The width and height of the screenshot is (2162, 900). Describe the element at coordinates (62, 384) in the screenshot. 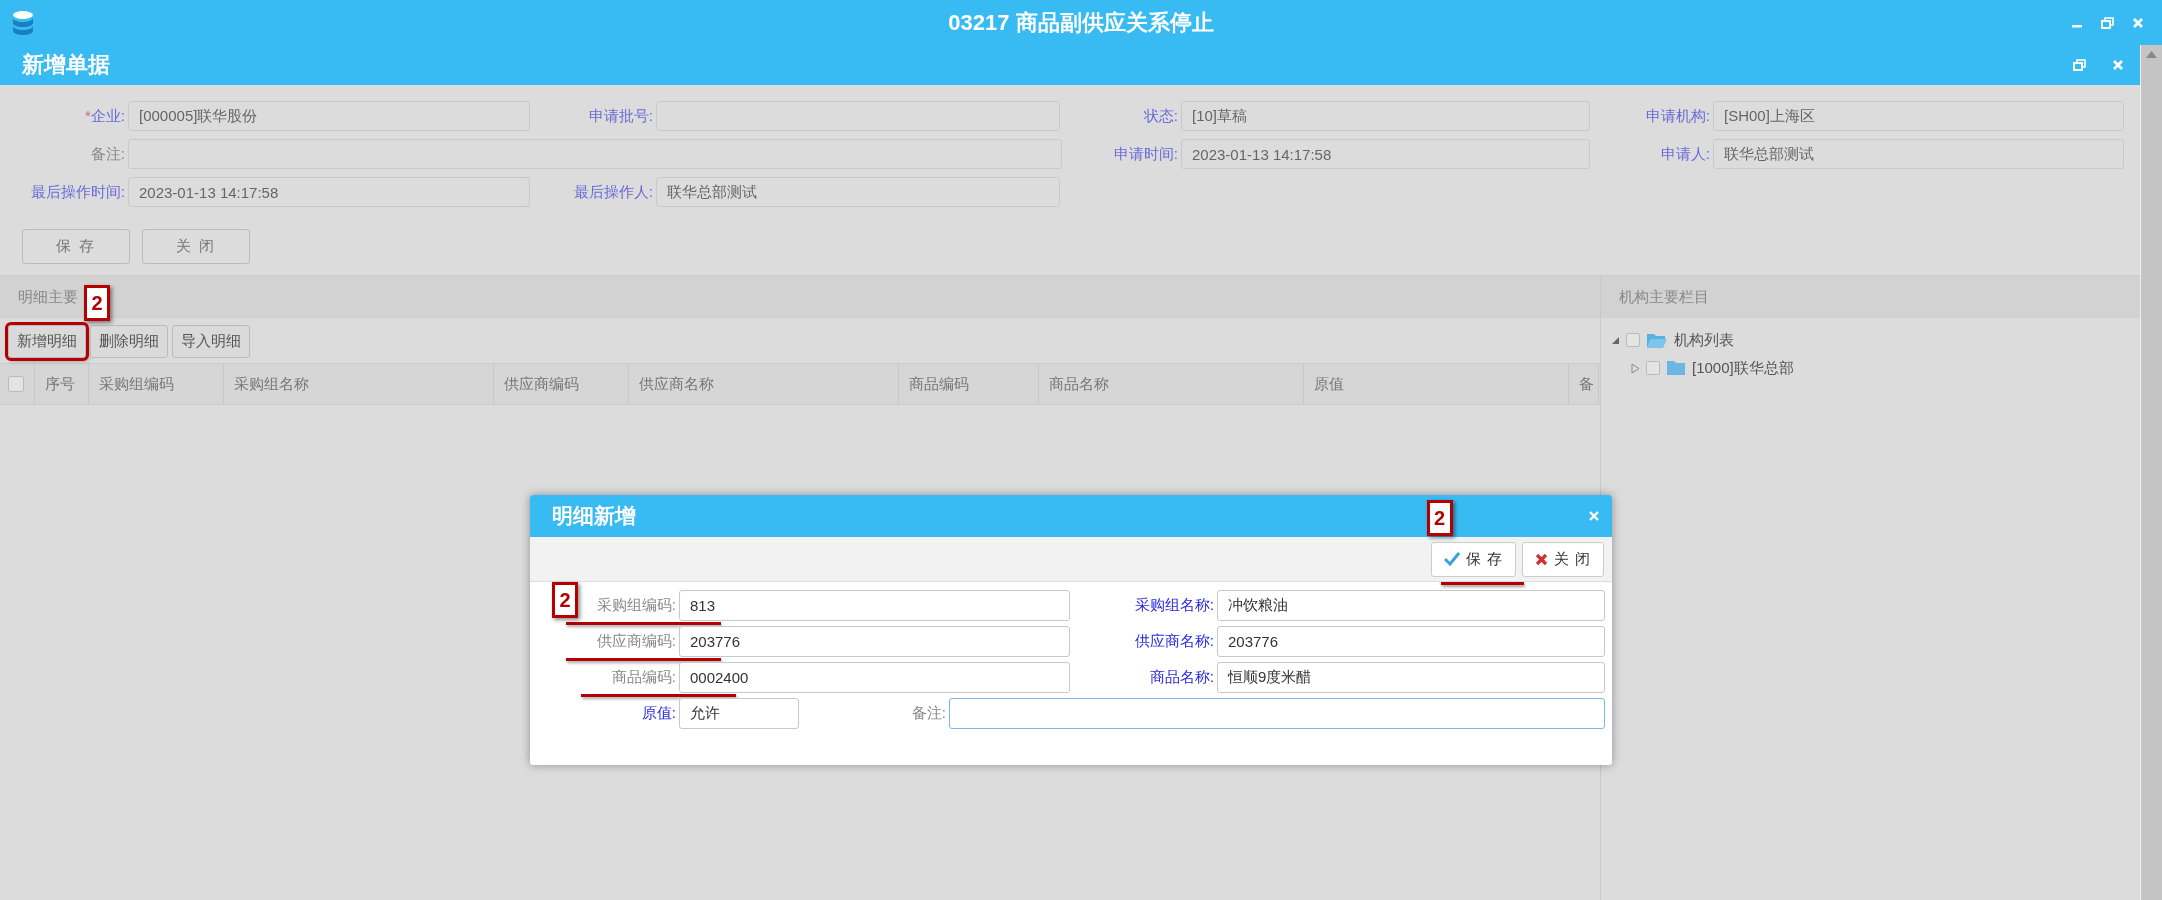

I see `column-header: 序号` at that location.